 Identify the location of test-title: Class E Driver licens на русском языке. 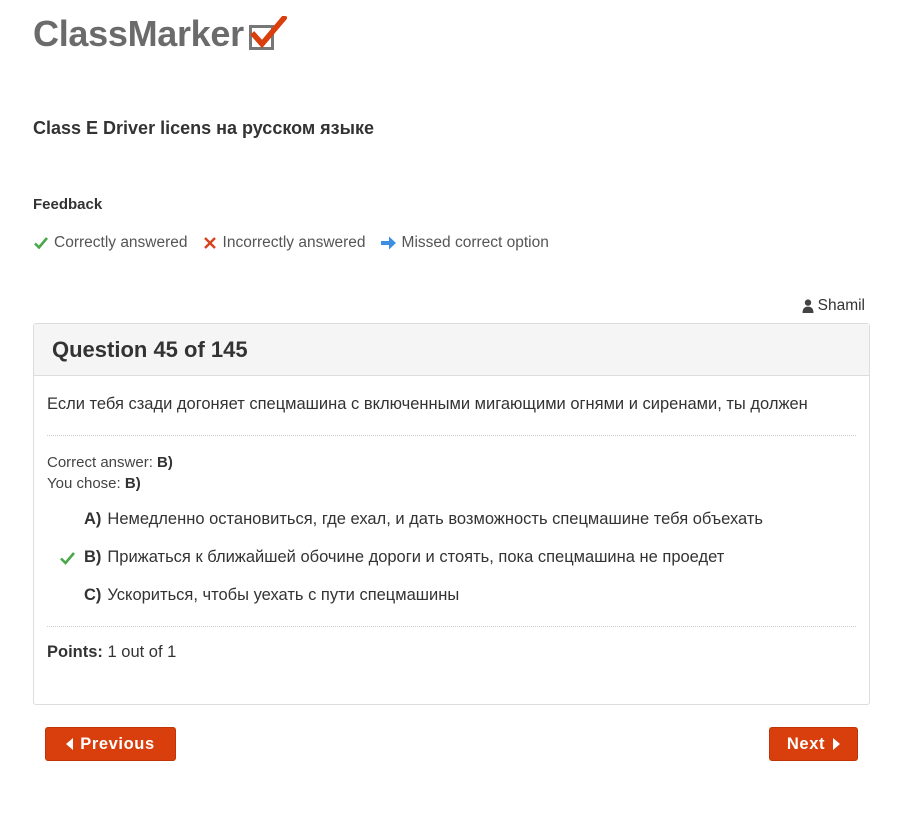
(204, 128).